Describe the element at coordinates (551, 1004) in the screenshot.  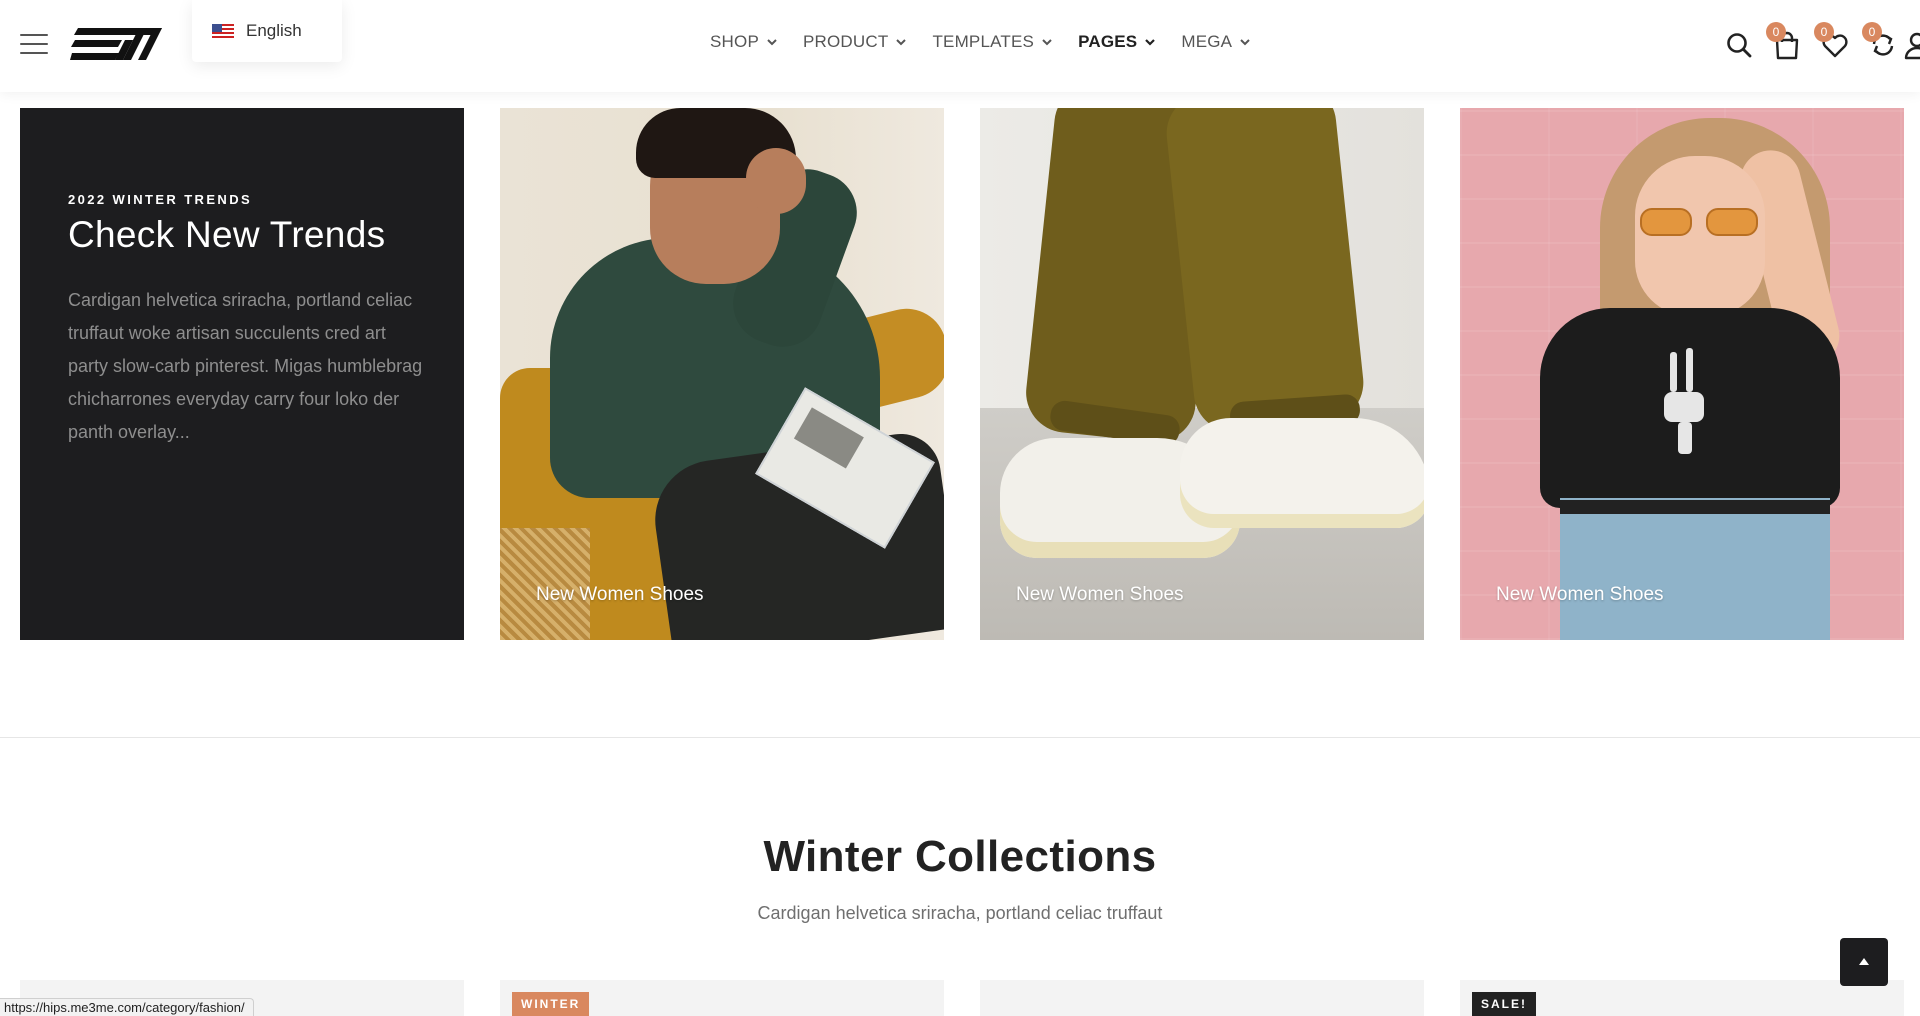
I see `product-tag-winter: WINTER` at that location.